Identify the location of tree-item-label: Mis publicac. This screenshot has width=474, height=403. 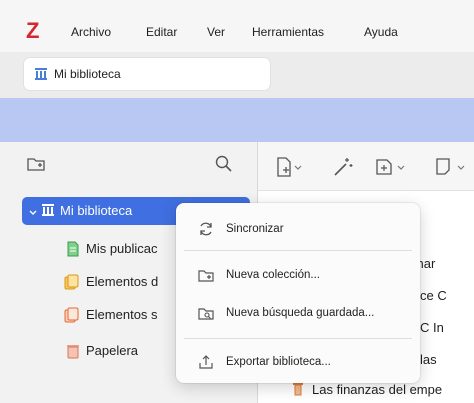
(122, 248).